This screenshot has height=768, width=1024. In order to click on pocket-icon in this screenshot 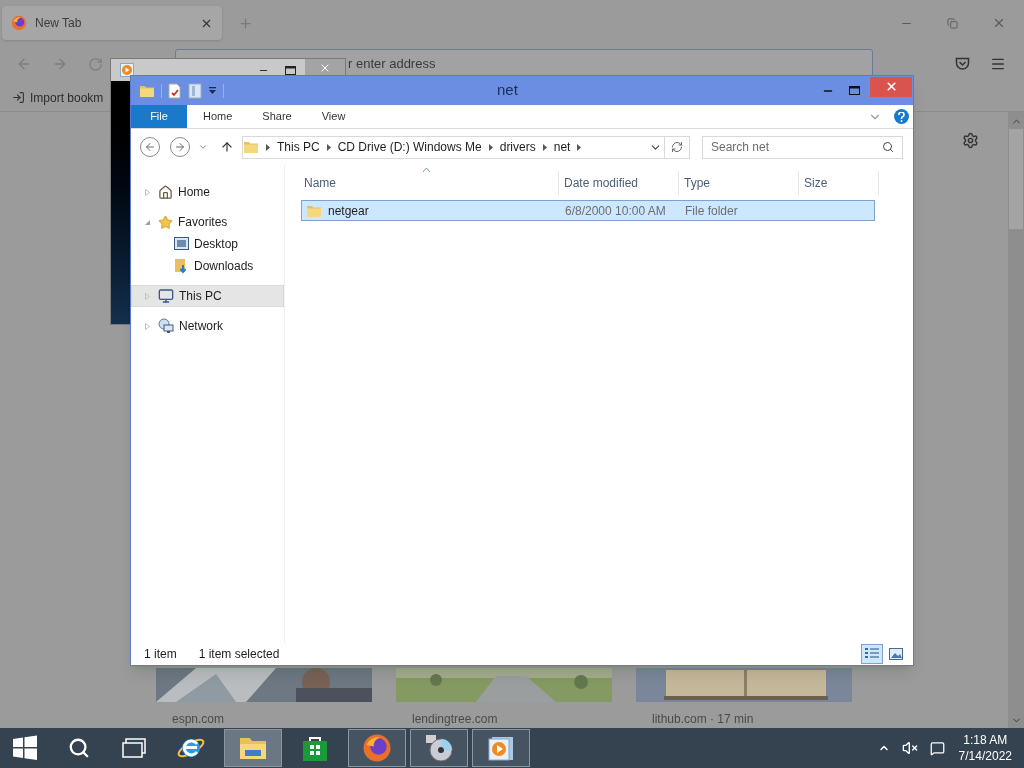, I will do `click(962, 64)`.